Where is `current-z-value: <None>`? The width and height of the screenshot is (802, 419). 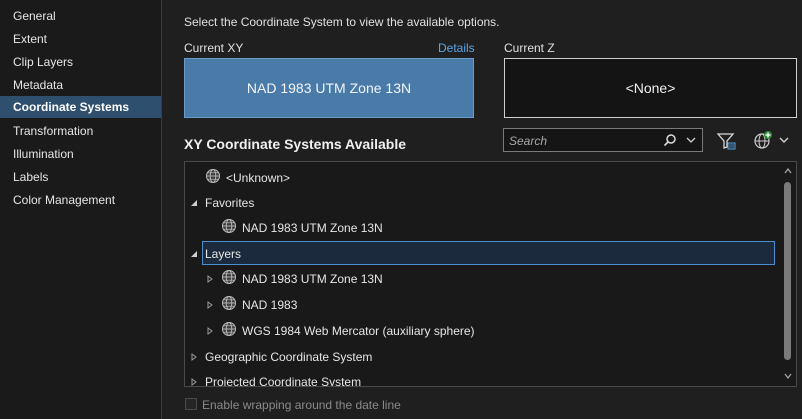
current-z-value: <None> is located at coordinates (650, 88).